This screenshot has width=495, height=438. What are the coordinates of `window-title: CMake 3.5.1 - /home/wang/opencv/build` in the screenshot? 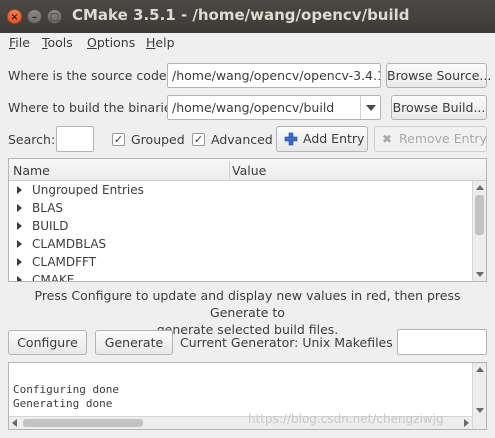 It's located at (241, 15).